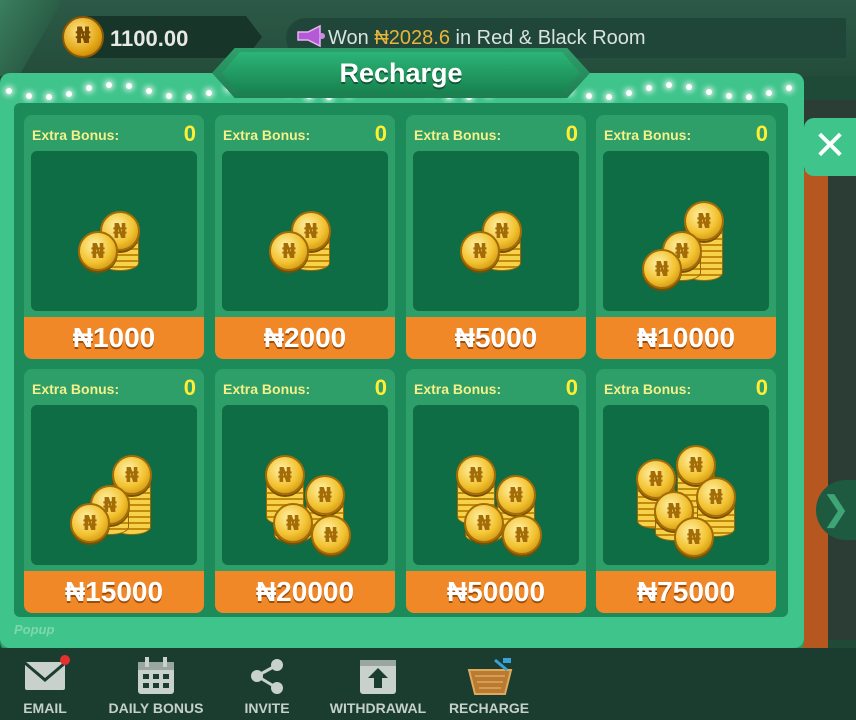 This screenshot has height=720, width=856. Describe the element at coordinates (114, 338) in the screenshot. I see `price-button: ₦1000` at that location.